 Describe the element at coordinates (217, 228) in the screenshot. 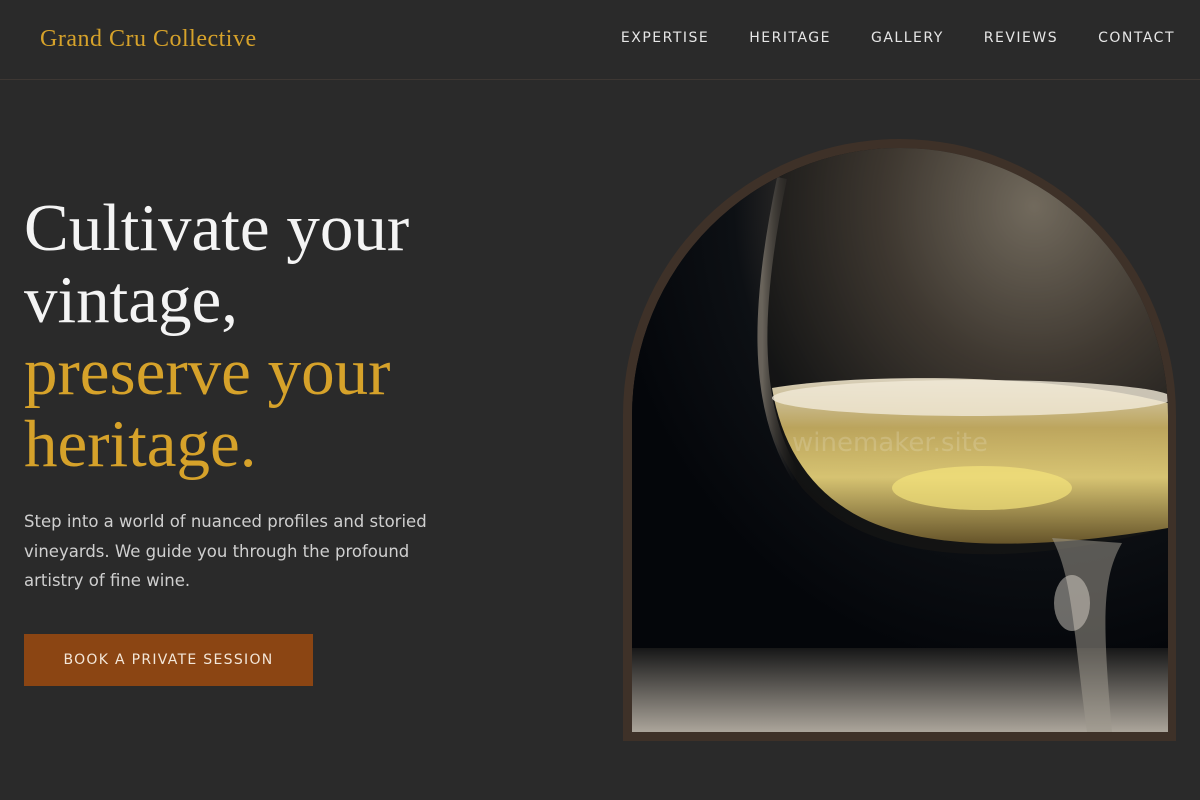

I see `hero-title-line: Cultivate your` at that location.